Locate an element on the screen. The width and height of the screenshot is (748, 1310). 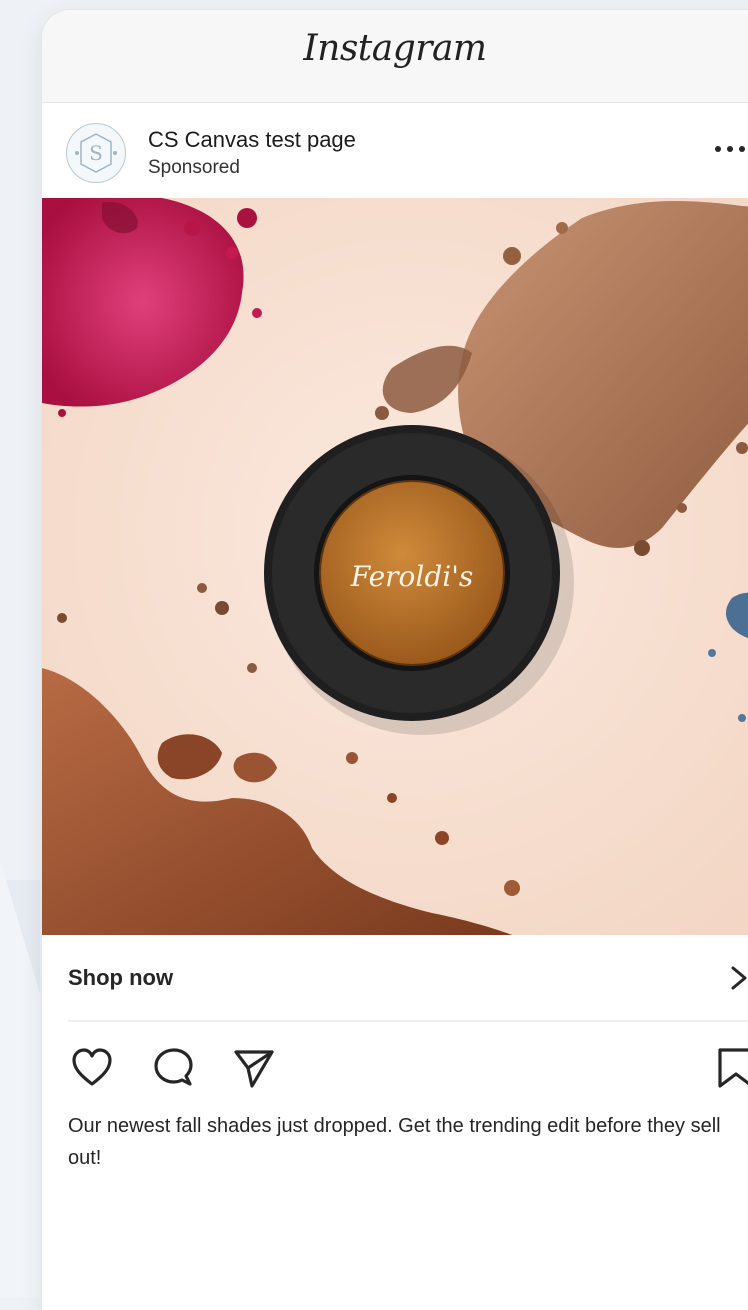
brand-logo-icon: S is located at coordinates (96, 153).